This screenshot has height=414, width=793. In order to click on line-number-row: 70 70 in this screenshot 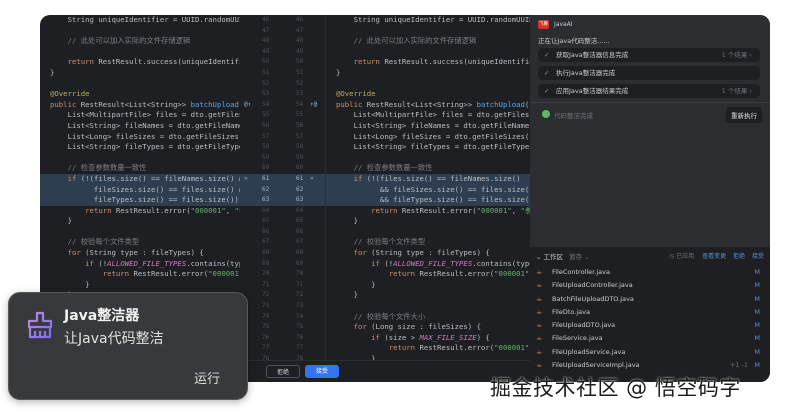, I will do `click(283, 274)`.